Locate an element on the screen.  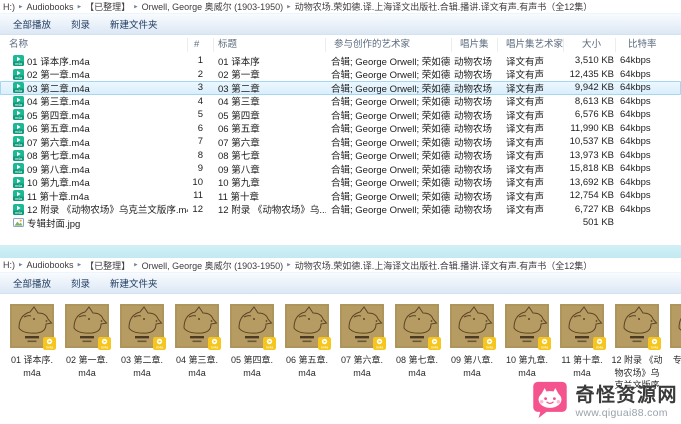
thumbnail-item: m4a 07 第六章. m4a is located at coordinates (363, 348).